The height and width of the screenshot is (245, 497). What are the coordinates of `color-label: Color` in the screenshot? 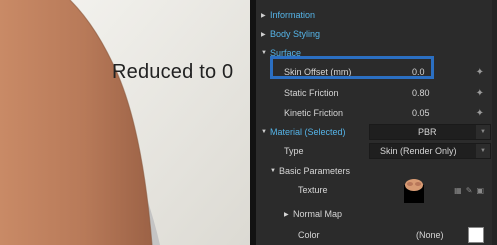 It's located at (309, 235).